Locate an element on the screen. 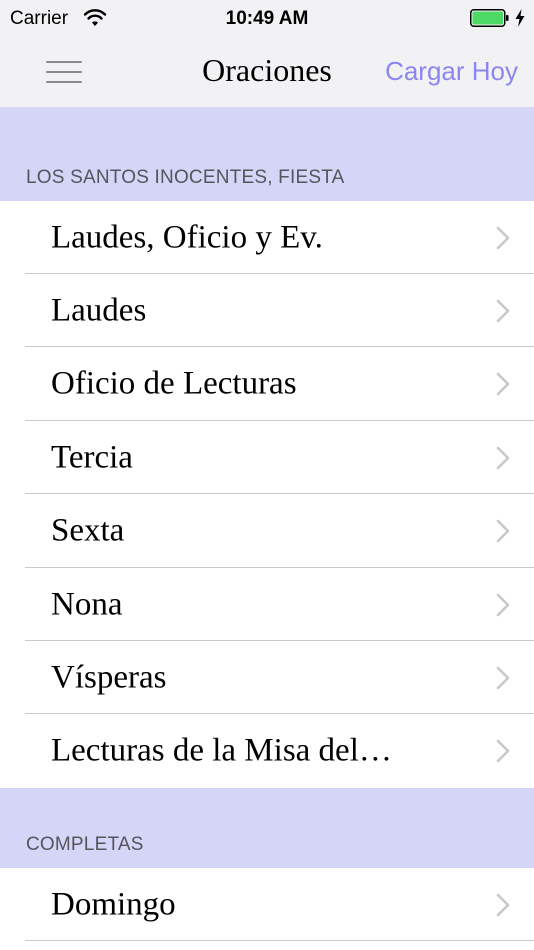 This screenshot has width=534, height=950. list-item-label: Laudes, Oficio y Ev. is located at coordinates (187, 237).